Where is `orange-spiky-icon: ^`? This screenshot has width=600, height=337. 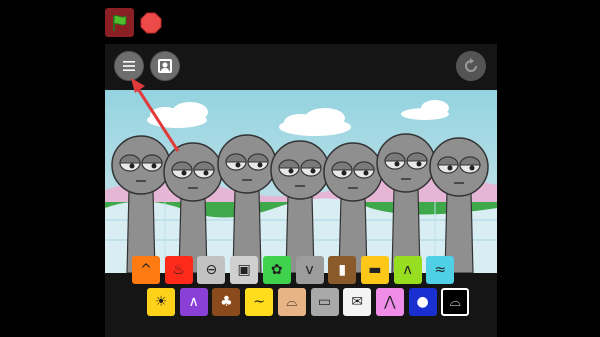
orange-spiky-icon: ^ is located at coordinates (146, 270).